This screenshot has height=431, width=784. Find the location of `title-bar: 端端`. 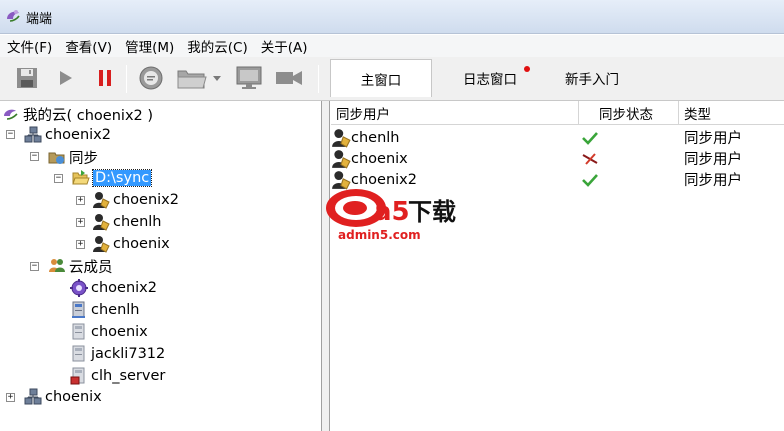

title-bar: 端端 is located at coordinates (392, 17).